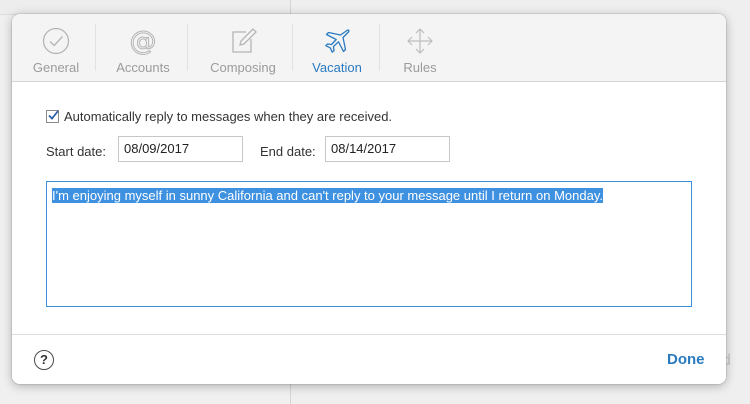 Image resolution: width=750 pixels, height=404 pixels. Describe the element at coordinates (244, 40) in the screenshot. I see `compose-icon` at that location.